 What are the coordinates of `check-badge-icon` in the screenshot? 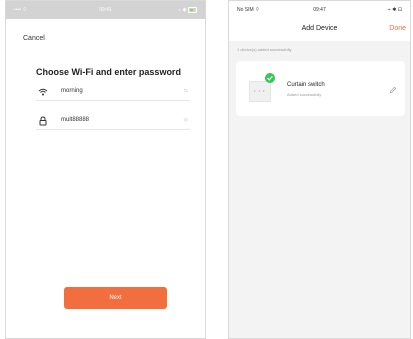 It's located at (270, 78).